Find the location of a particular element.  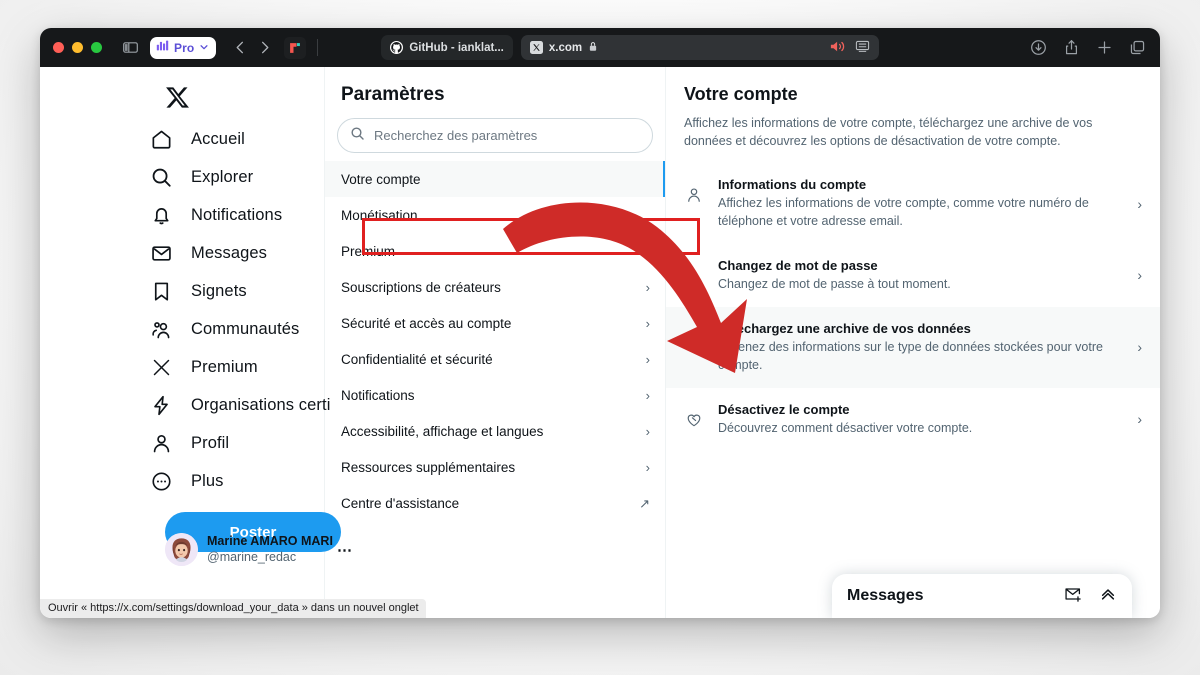

share-icon is located at coordinates (1071, 47).